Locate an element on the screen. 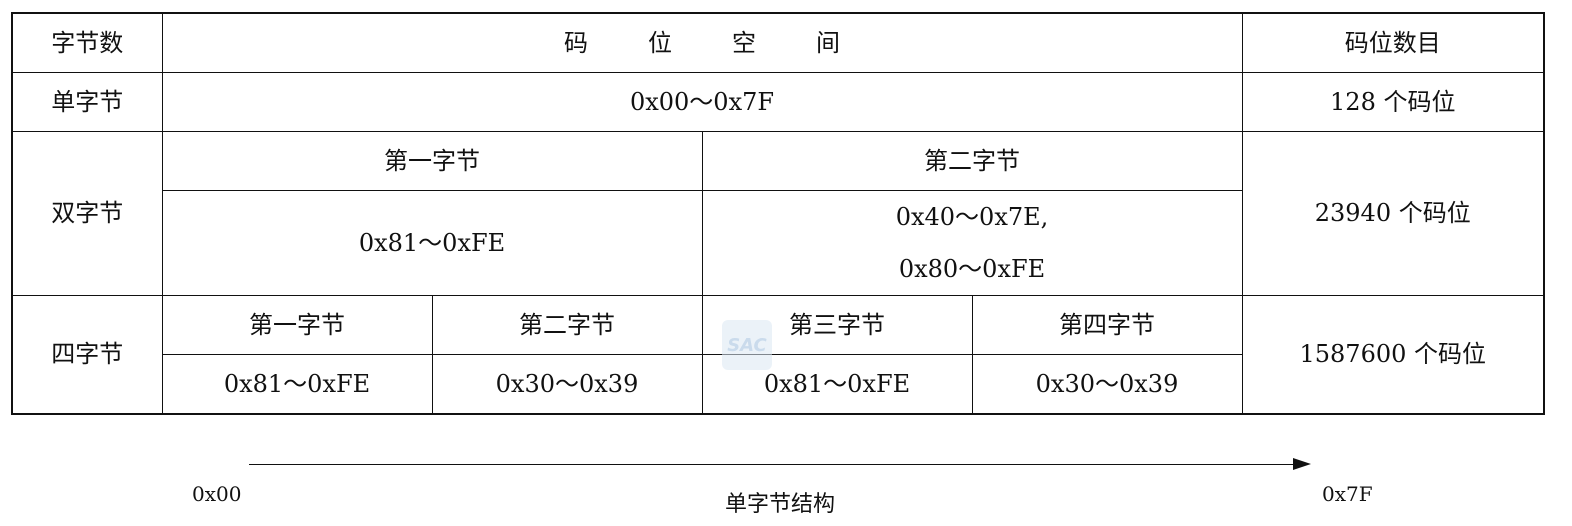 This screenshot has width=1572, height=526. quad-head-1: 第一字节 is located at coordinates (297, 325).